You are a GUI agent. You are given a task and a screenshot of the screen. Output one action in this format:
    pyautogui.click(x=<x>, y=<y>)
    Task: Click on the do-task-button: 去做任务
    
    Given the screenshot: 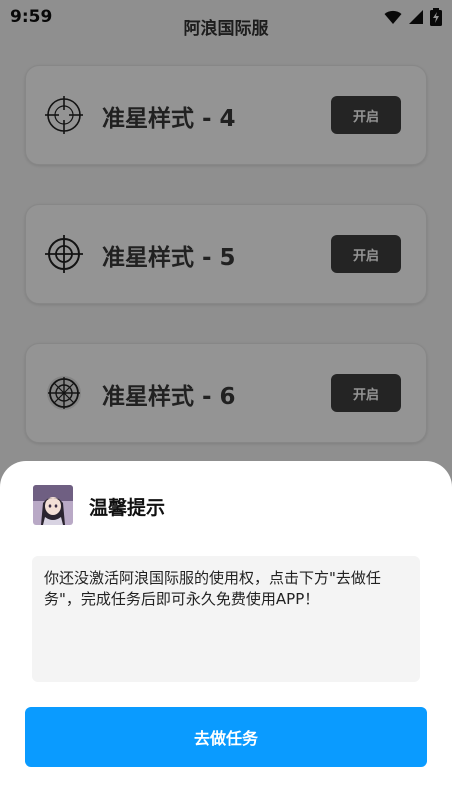 What is the action you would take?
    pyautogui.click(x=226, y=737)
    